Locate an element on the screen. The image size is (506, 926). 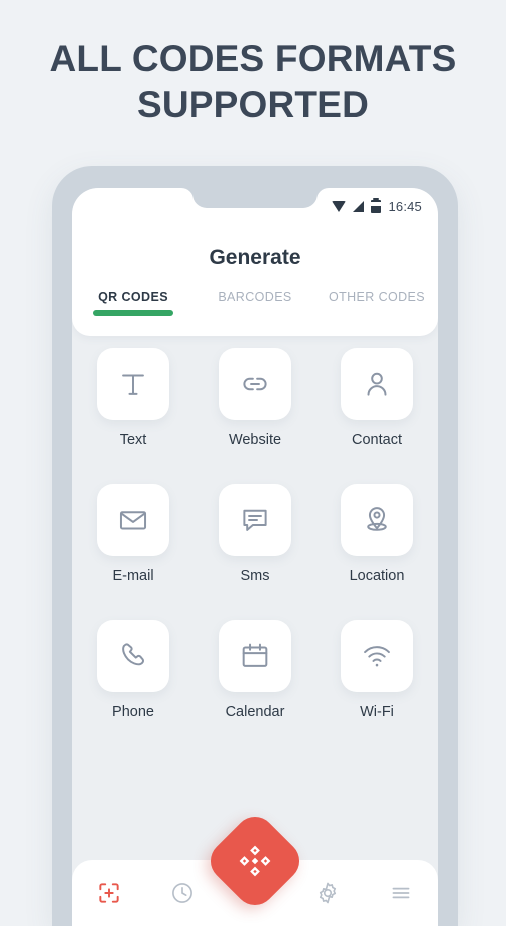
tile-sms is located at coordinates (255, 520).